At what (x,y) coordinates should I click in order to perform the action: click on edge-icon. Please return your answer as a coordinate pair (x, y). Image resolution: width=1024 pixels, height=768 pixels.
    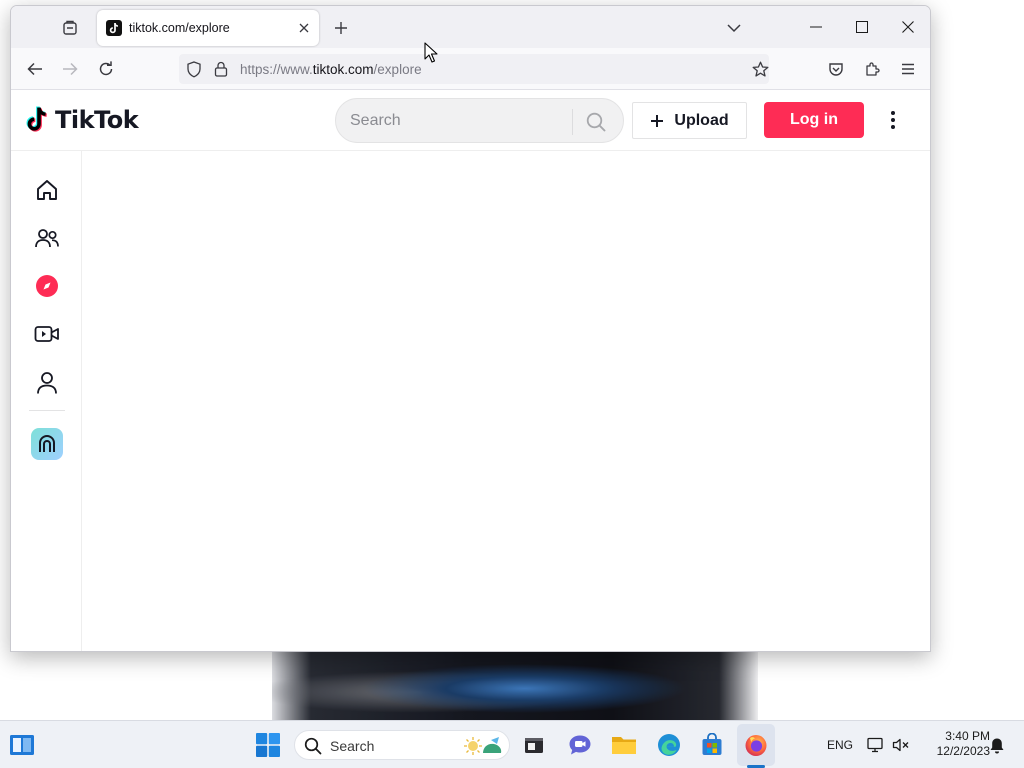
    Looking at the image, I should click on (669, 745).